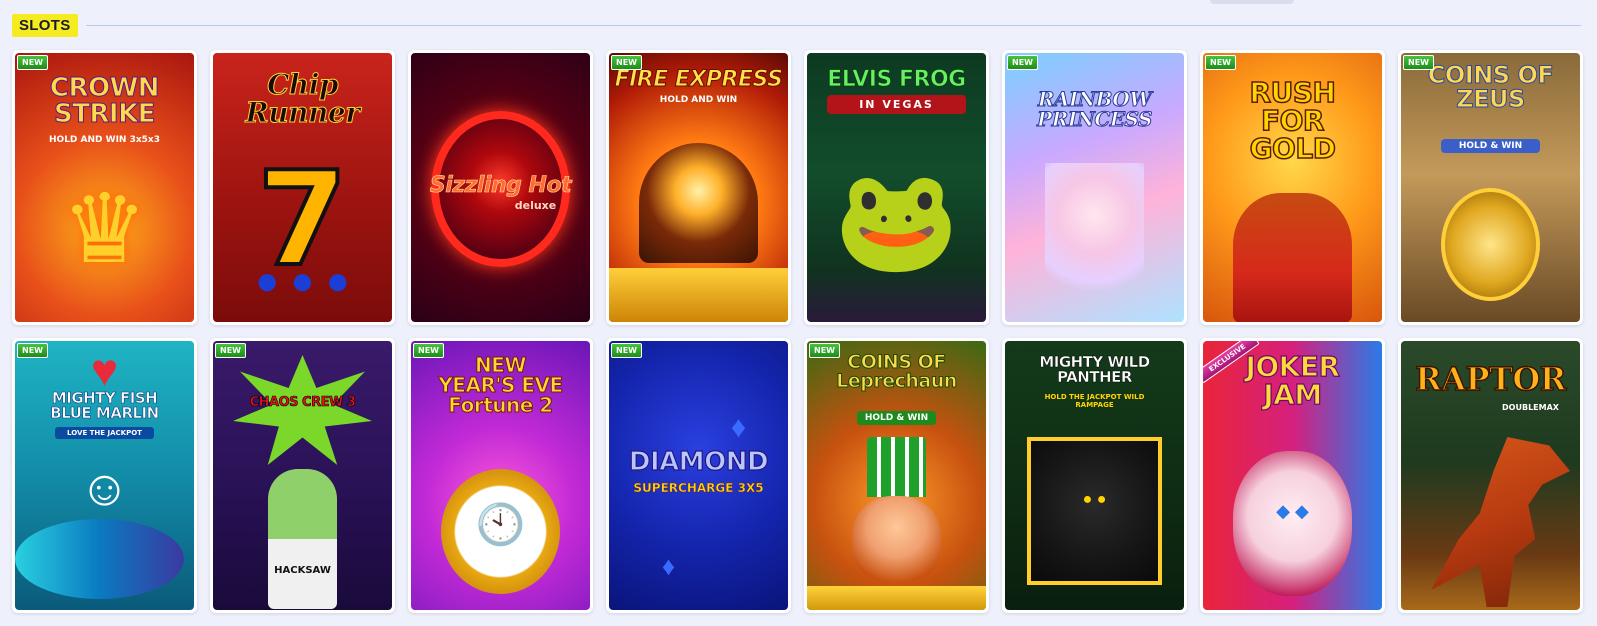 Image resolution: width=1597 pixels, height=626 pixels. Describe the element at coordinates (501, 385) in the screenshot. I see `game-title: NEW YEAR'S EVE Fortune 2` at that location.